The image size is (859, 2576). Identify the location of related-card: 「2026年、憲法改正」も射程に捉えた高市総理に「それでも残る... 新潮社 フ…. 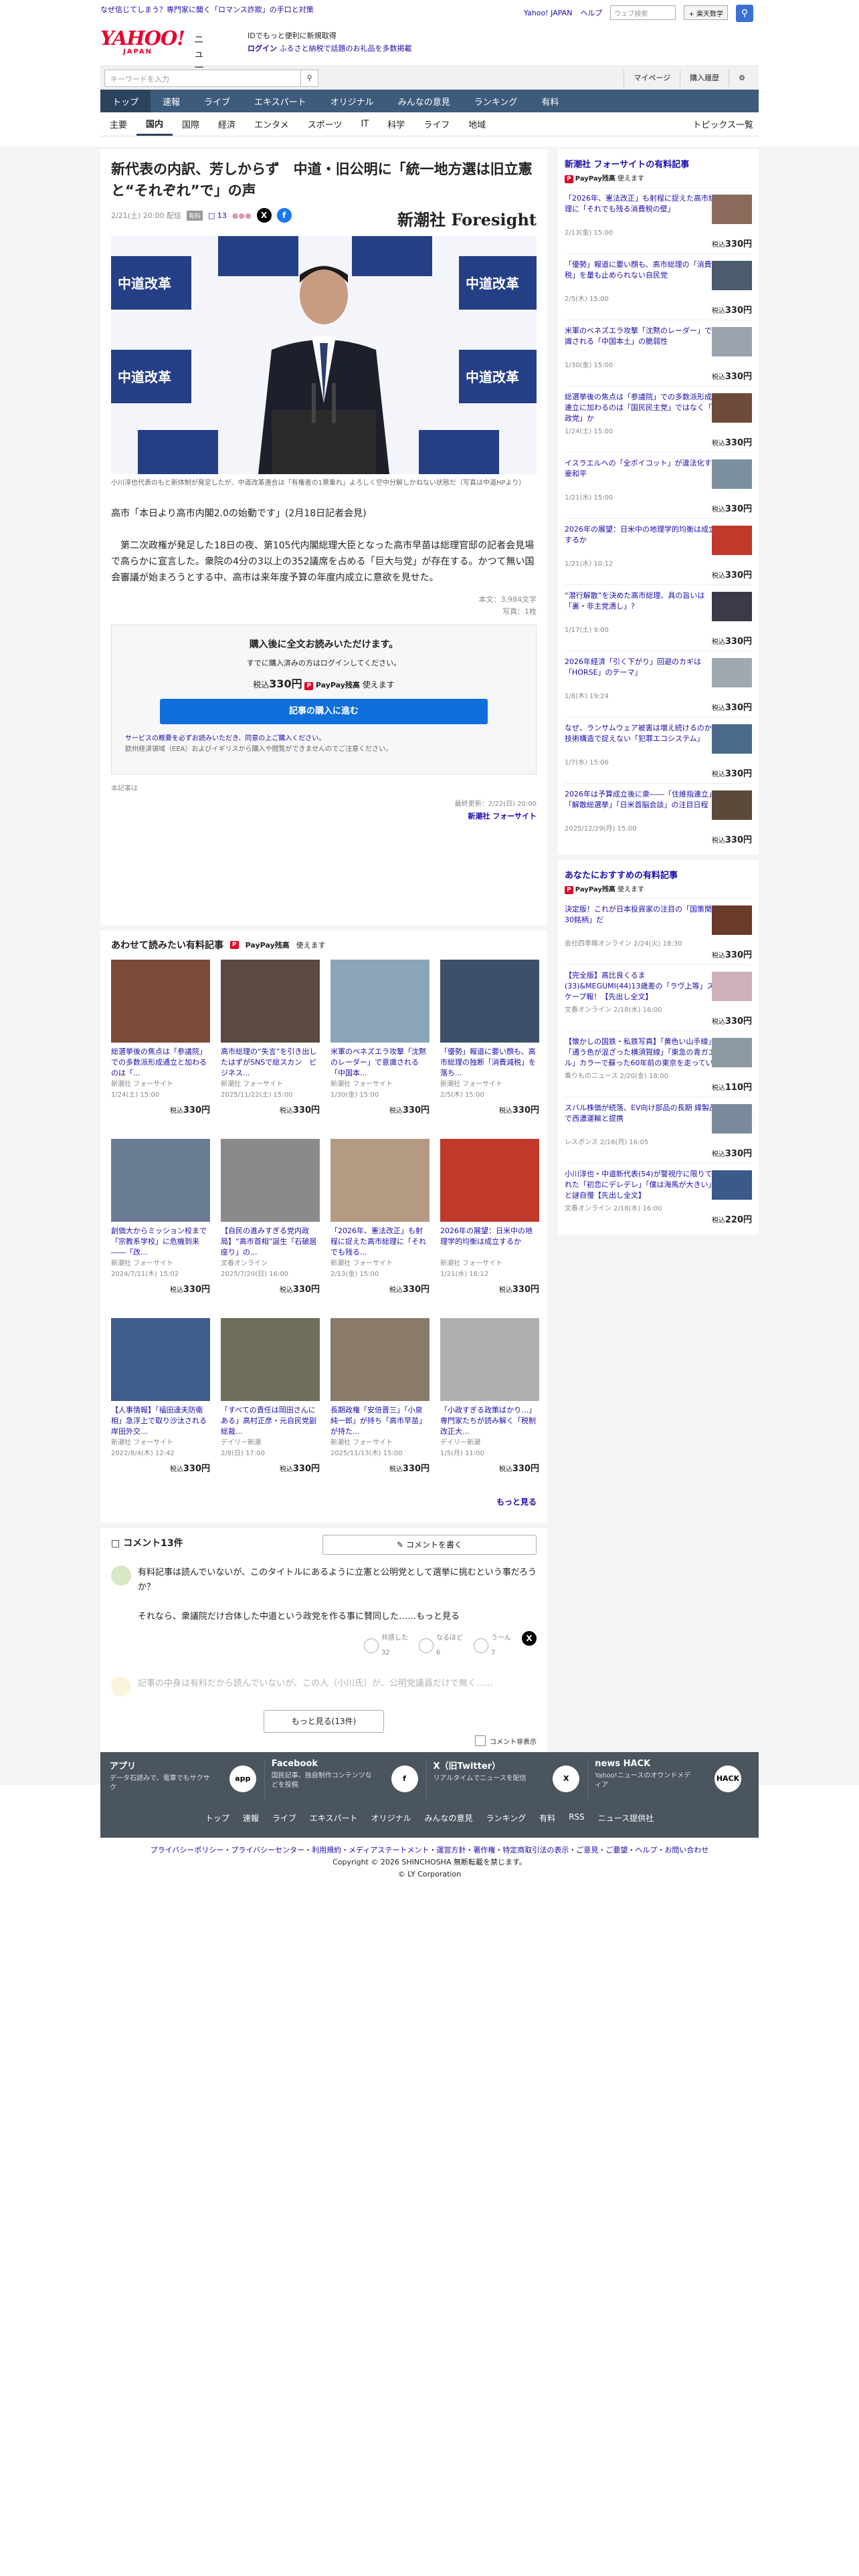
(380, 1225).